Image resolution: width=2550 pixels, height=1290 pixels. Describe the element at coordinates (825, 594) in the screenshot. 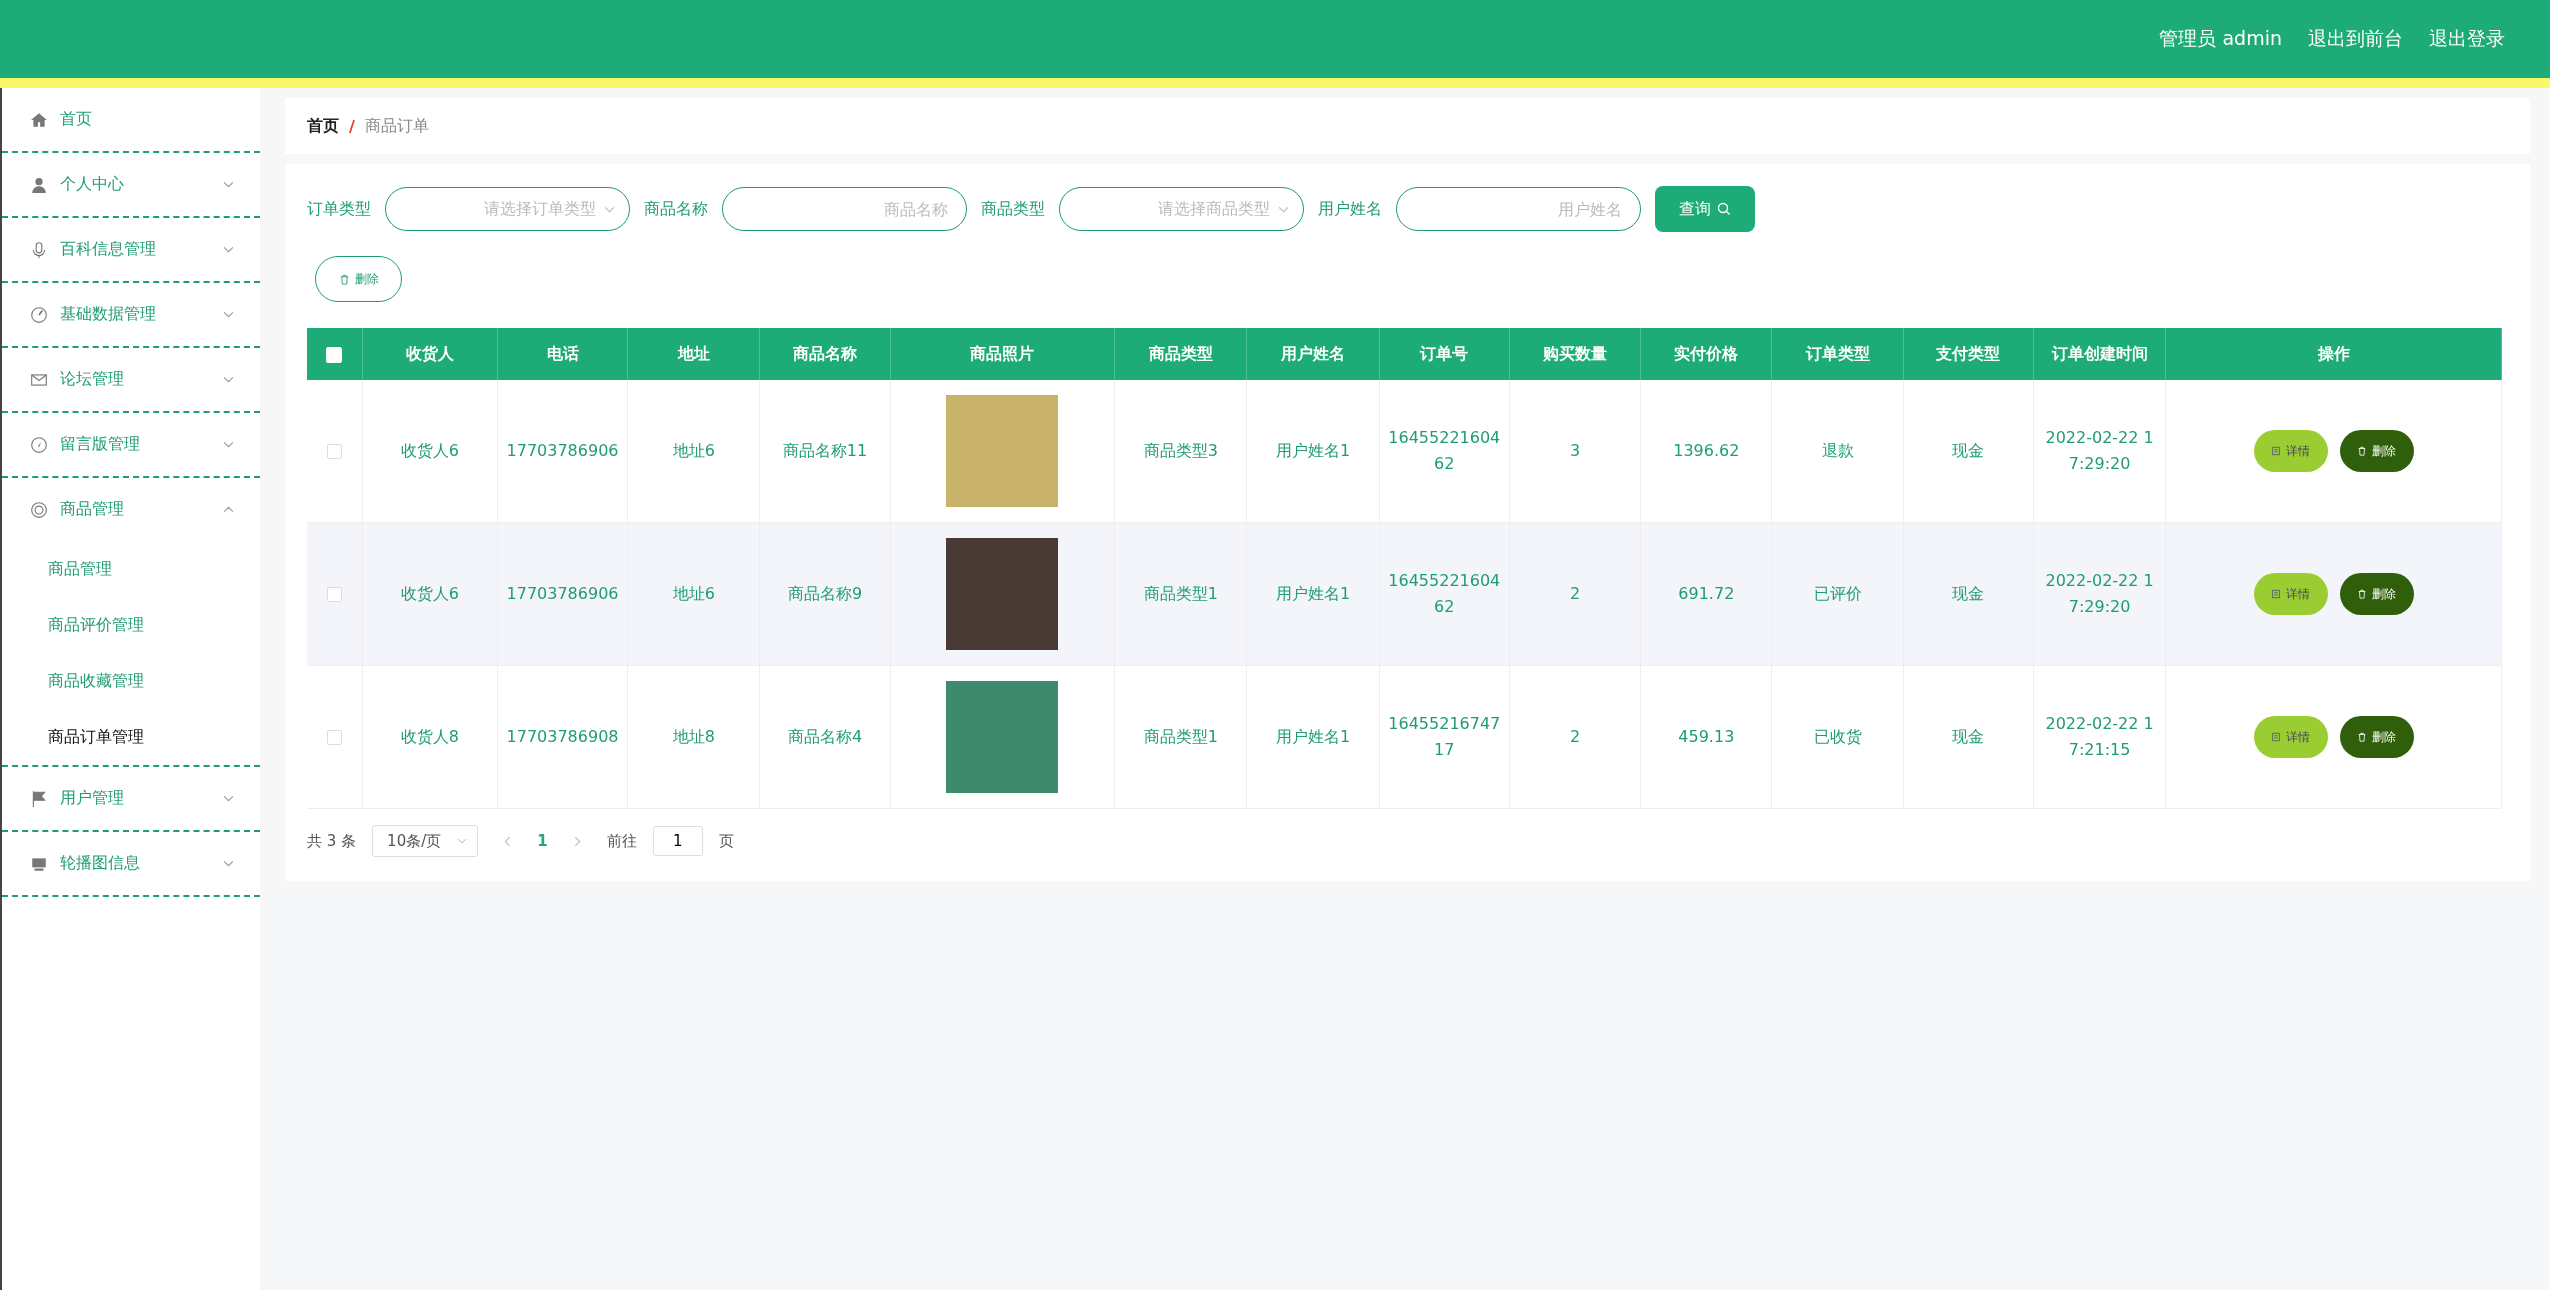

I see `table-cell: 商品名称9` at that location.